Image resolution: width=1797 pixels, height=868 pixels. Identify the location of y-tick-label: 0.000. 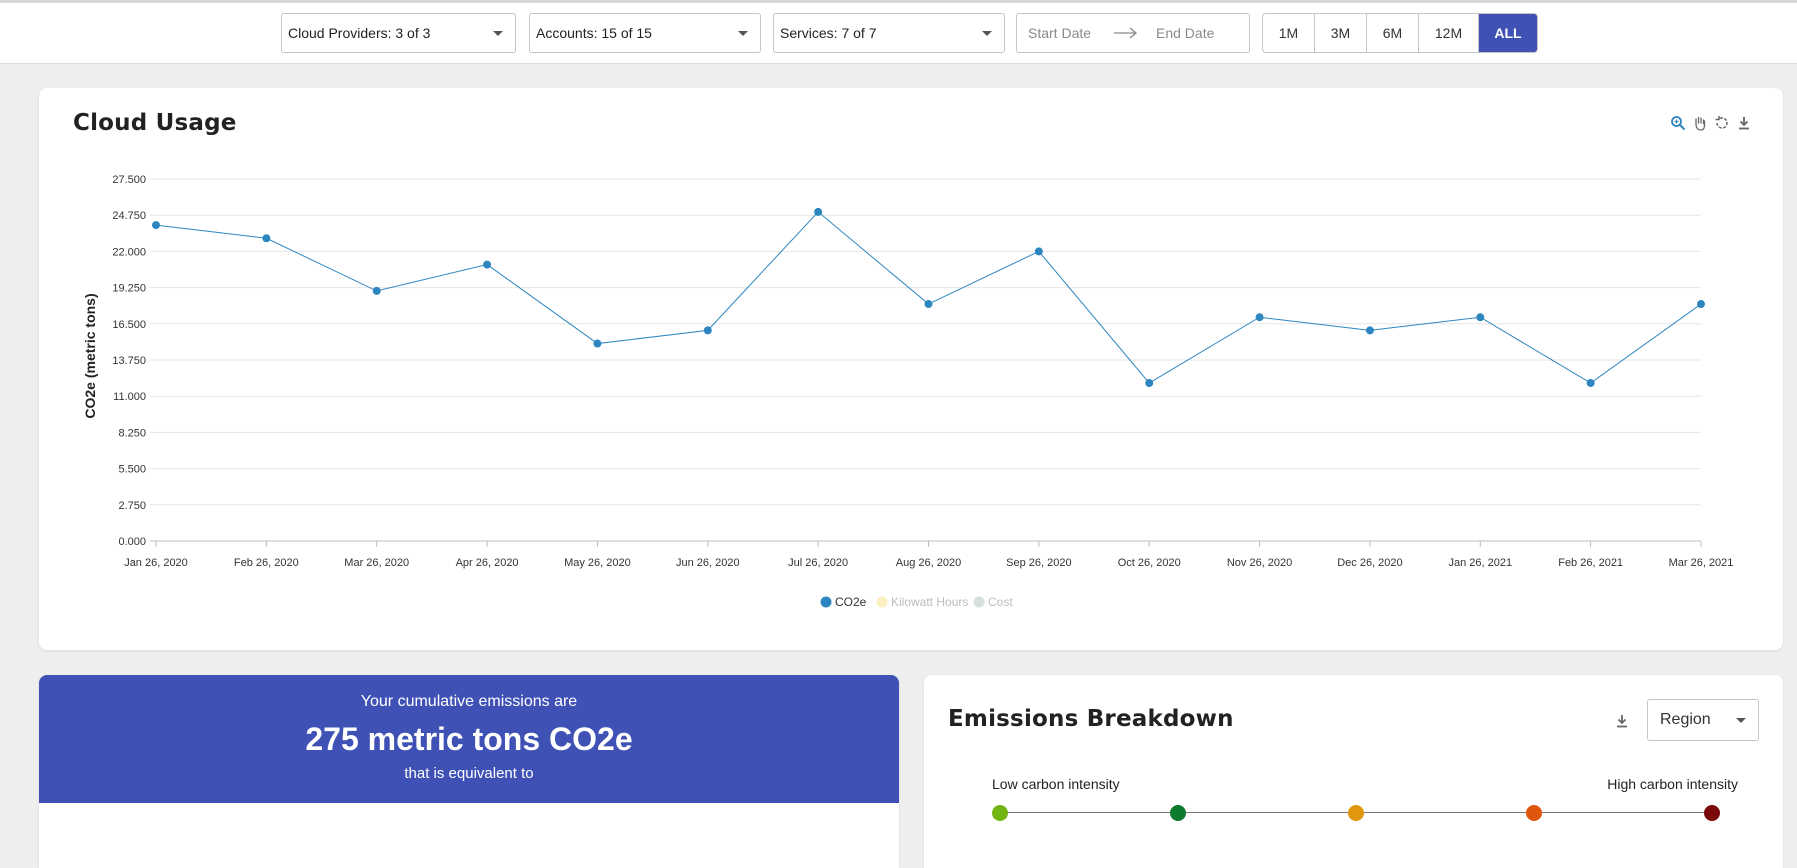
(132, 542).